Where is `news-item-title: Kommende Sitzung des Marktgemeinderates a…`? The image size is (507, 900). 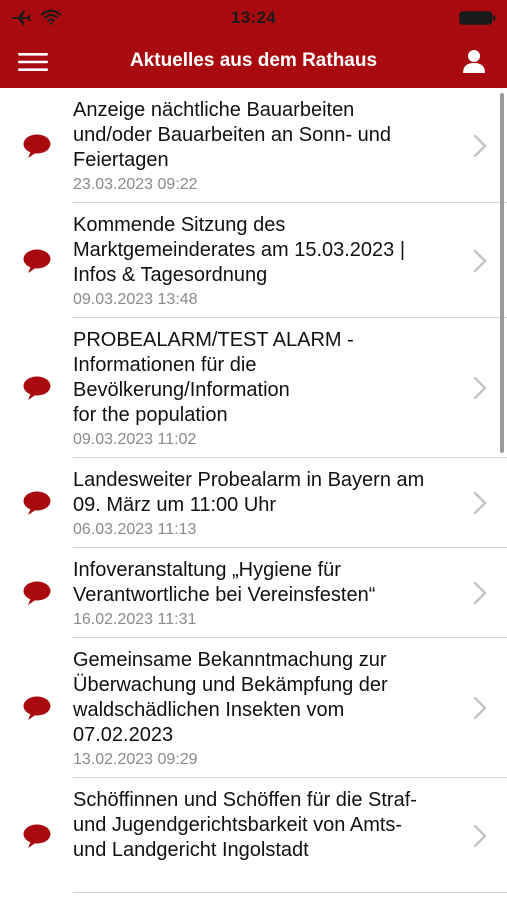
news-item-title: Kommende Sitzung des Marktgemeinderates a… is located at coordinates (265, 250).